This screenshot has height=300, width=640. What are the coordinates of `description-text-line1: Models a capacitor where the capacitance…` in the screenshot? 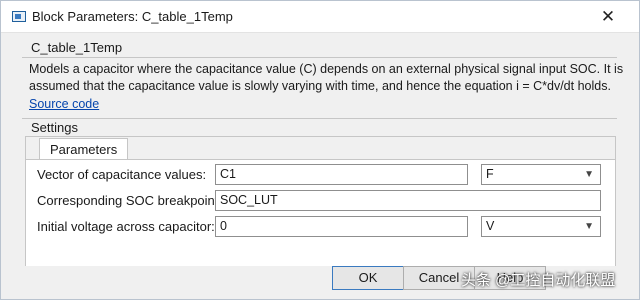 It's located at (326, 69).